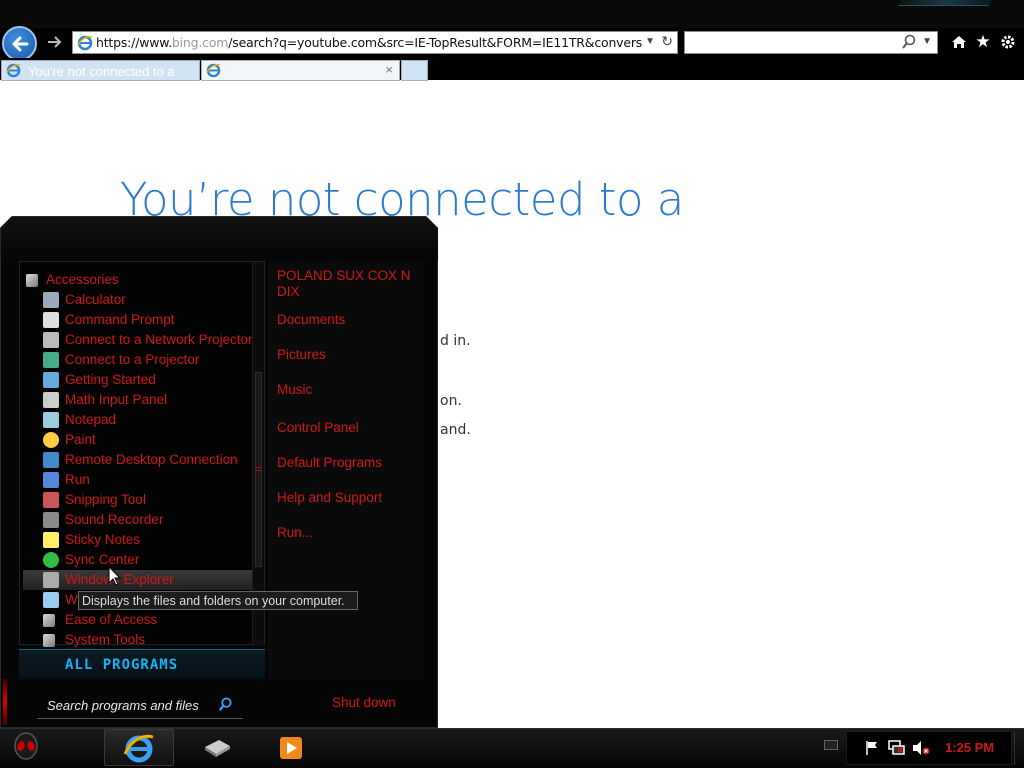 Image resolution: width=1024 pixels, height=768 pixels. I want to click on media-player-icon, so click(291, 747).